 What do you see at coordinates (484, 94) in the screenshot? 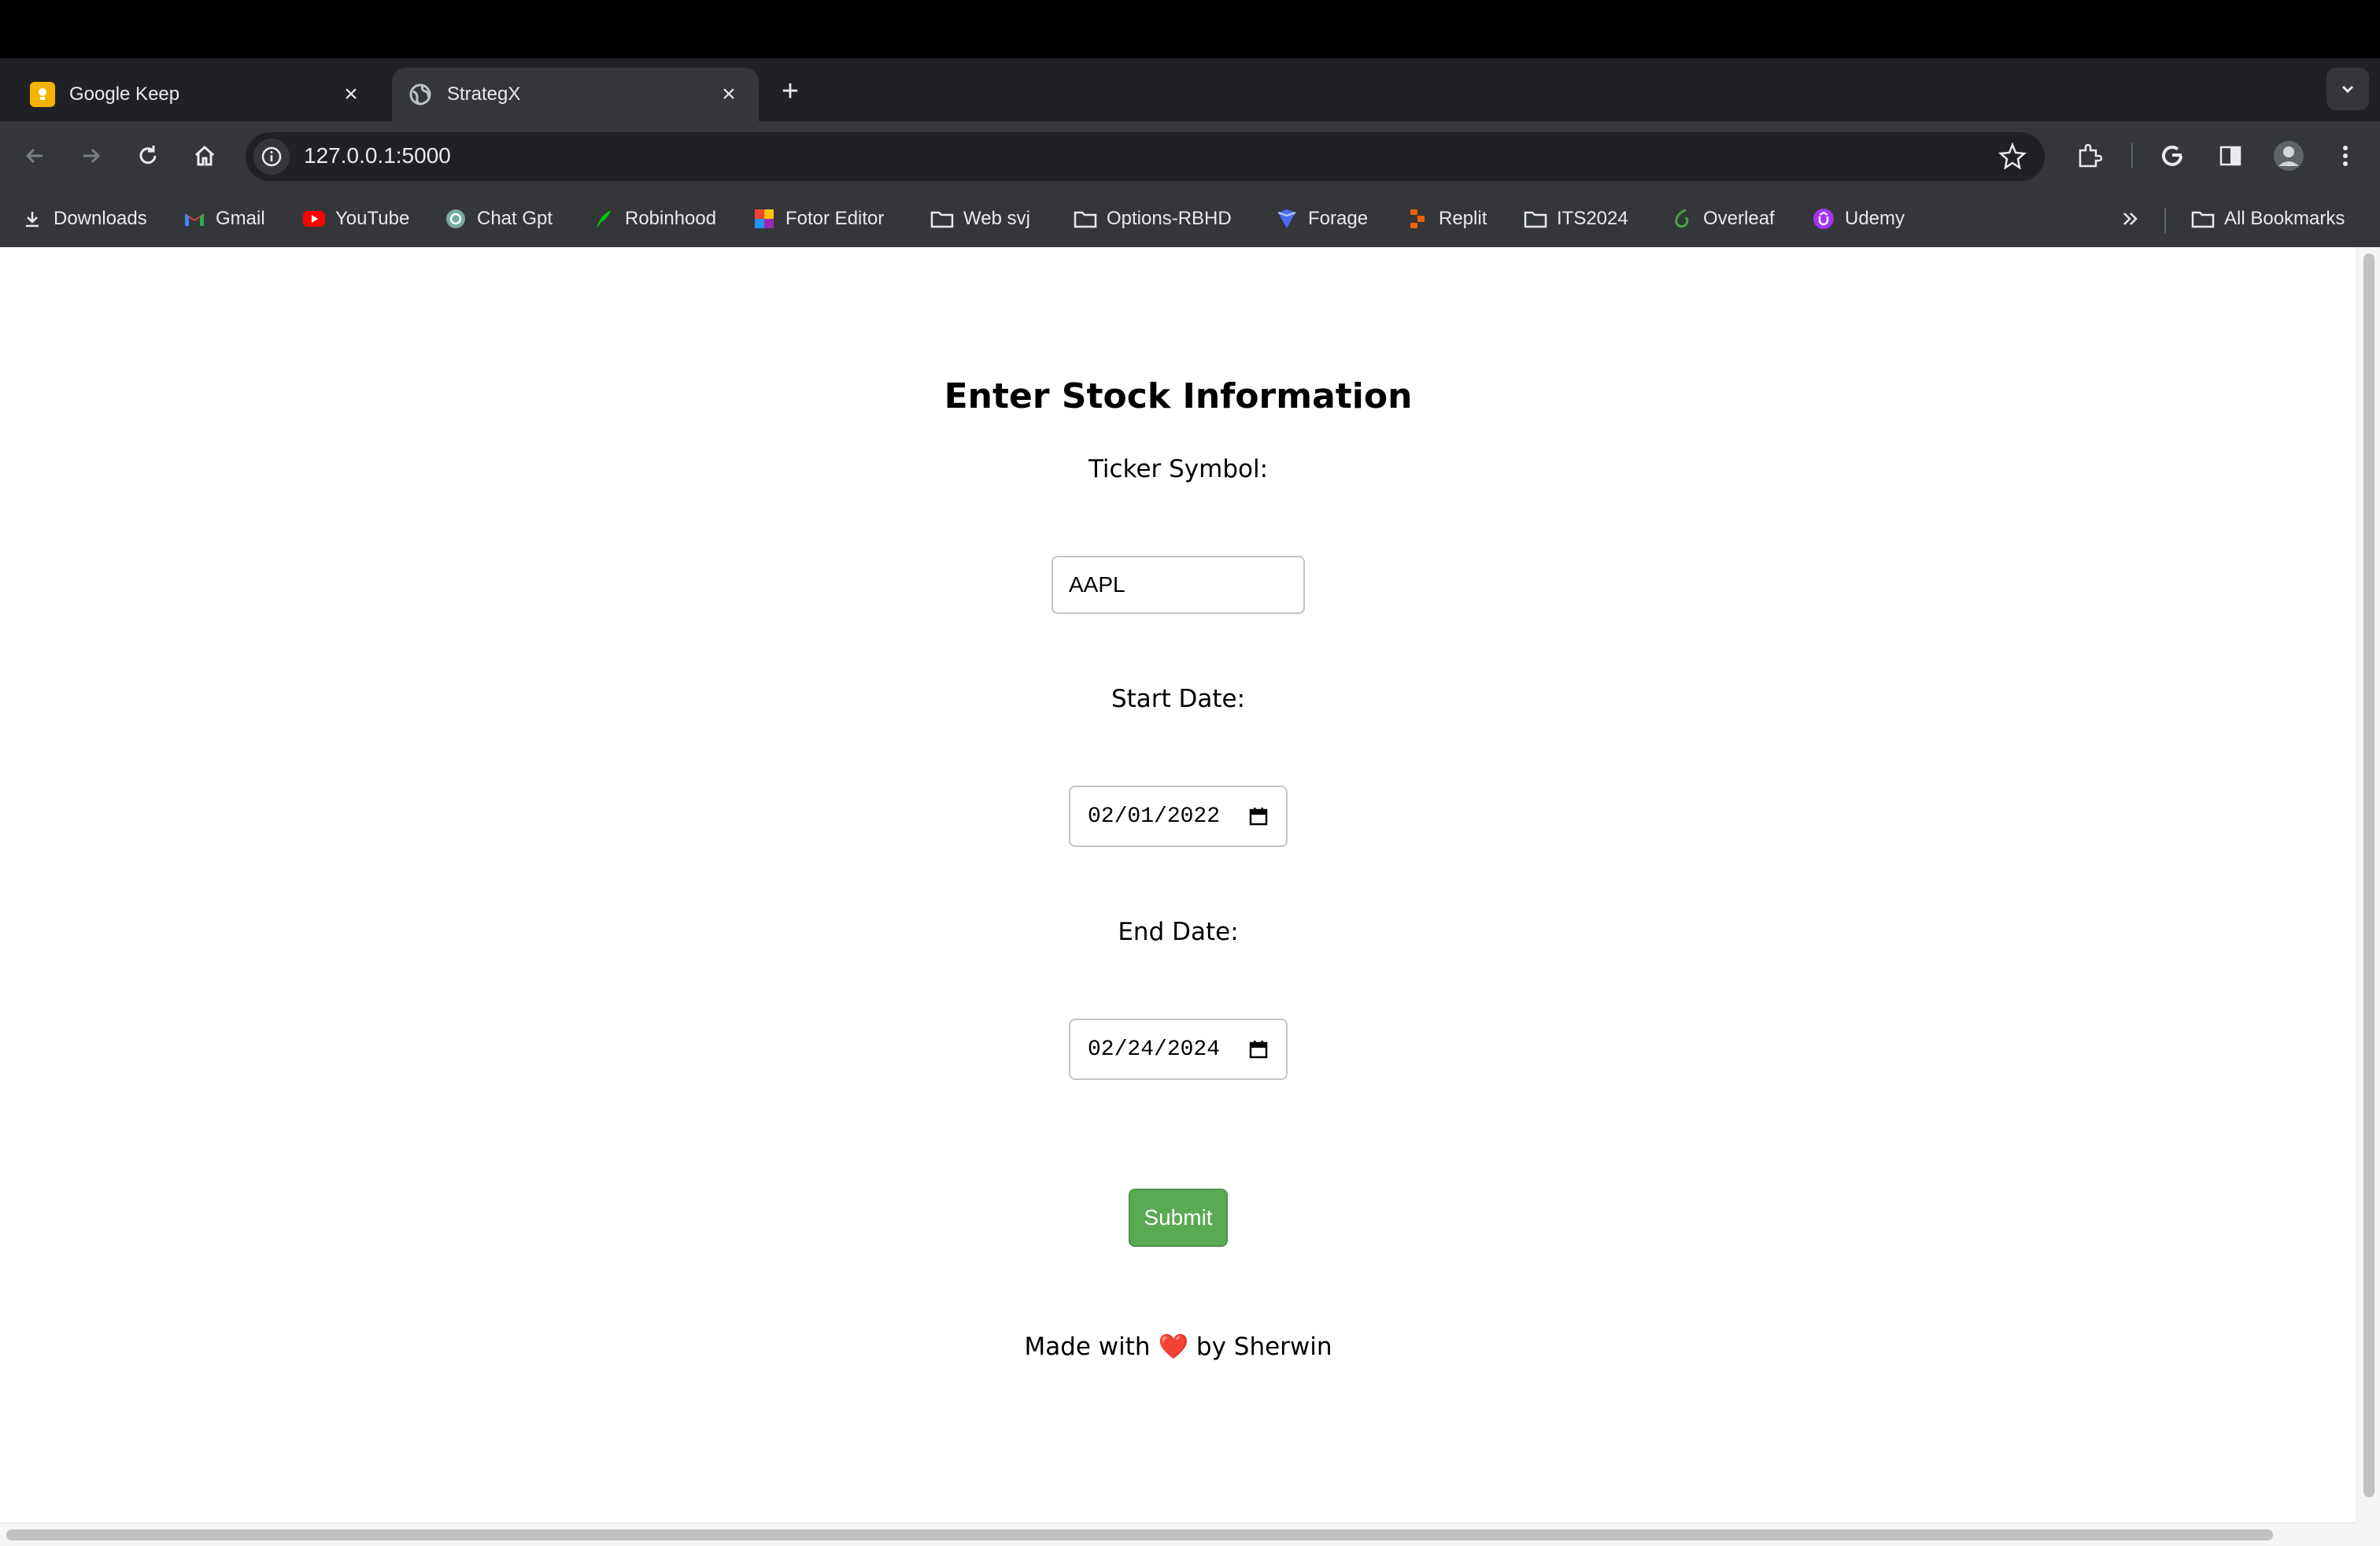
I see `tab-title: StrategX` at bounding box center [484, 94].